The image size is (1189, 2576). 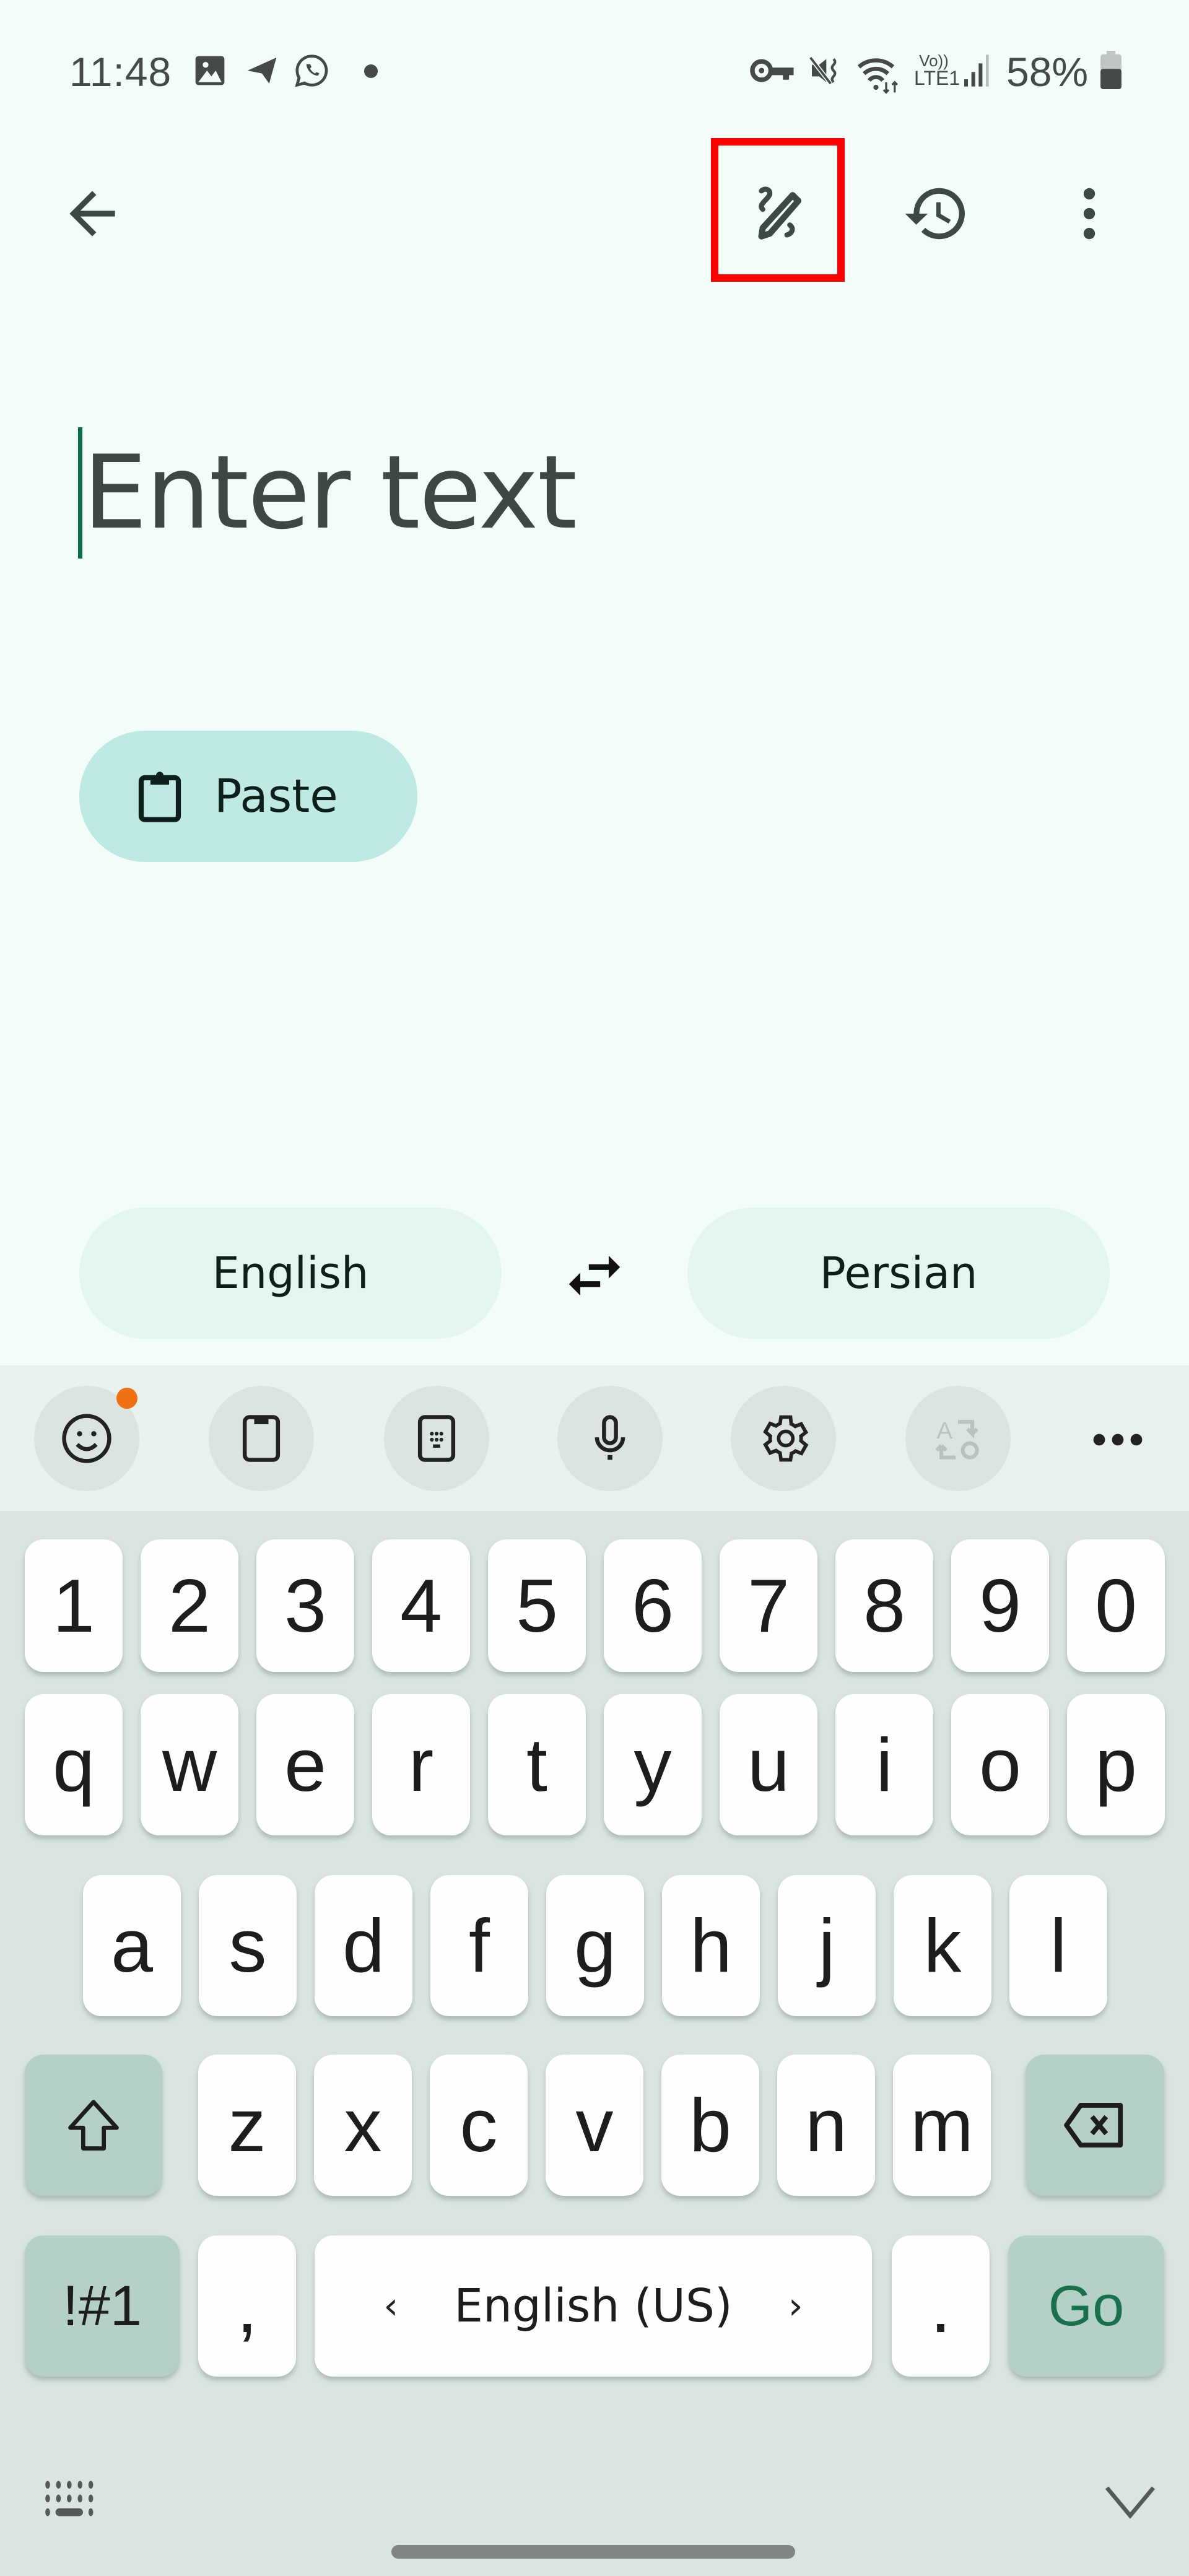 I want to click on translate-button: A, so click(x=958, y=1438).